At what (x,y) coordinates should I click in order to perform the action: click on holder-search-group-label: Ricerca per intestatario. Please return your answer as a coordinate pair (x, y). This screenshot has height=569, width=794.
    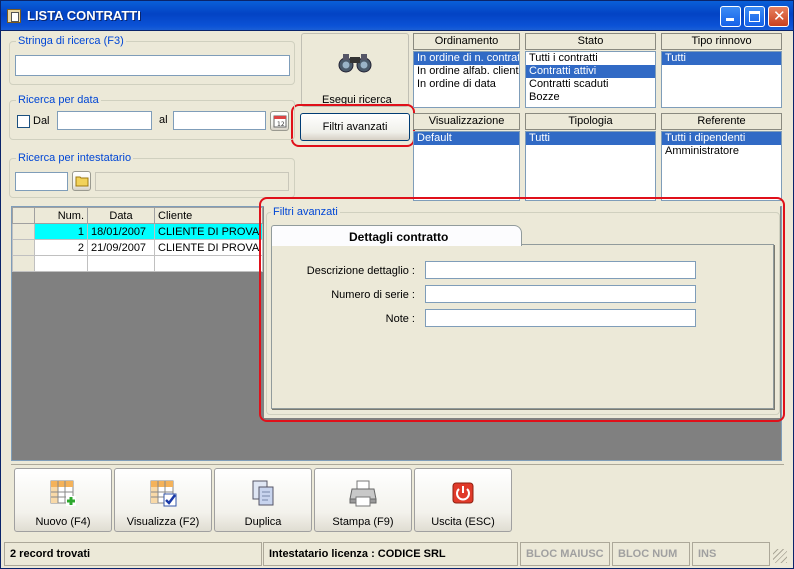
    Looking at the image, I should click on (75, 158).